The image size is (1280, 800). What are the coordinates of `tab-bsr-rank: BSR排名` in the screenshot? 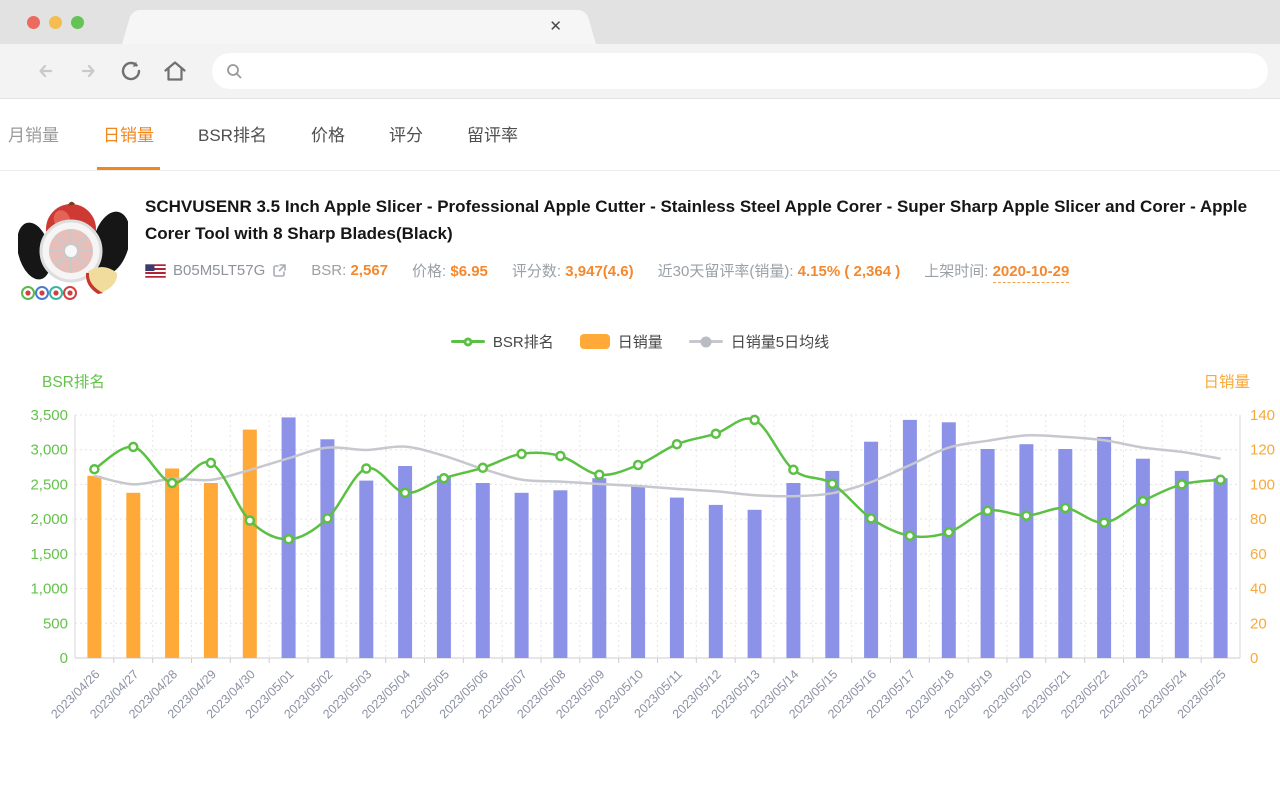 It's located at (232, 134).